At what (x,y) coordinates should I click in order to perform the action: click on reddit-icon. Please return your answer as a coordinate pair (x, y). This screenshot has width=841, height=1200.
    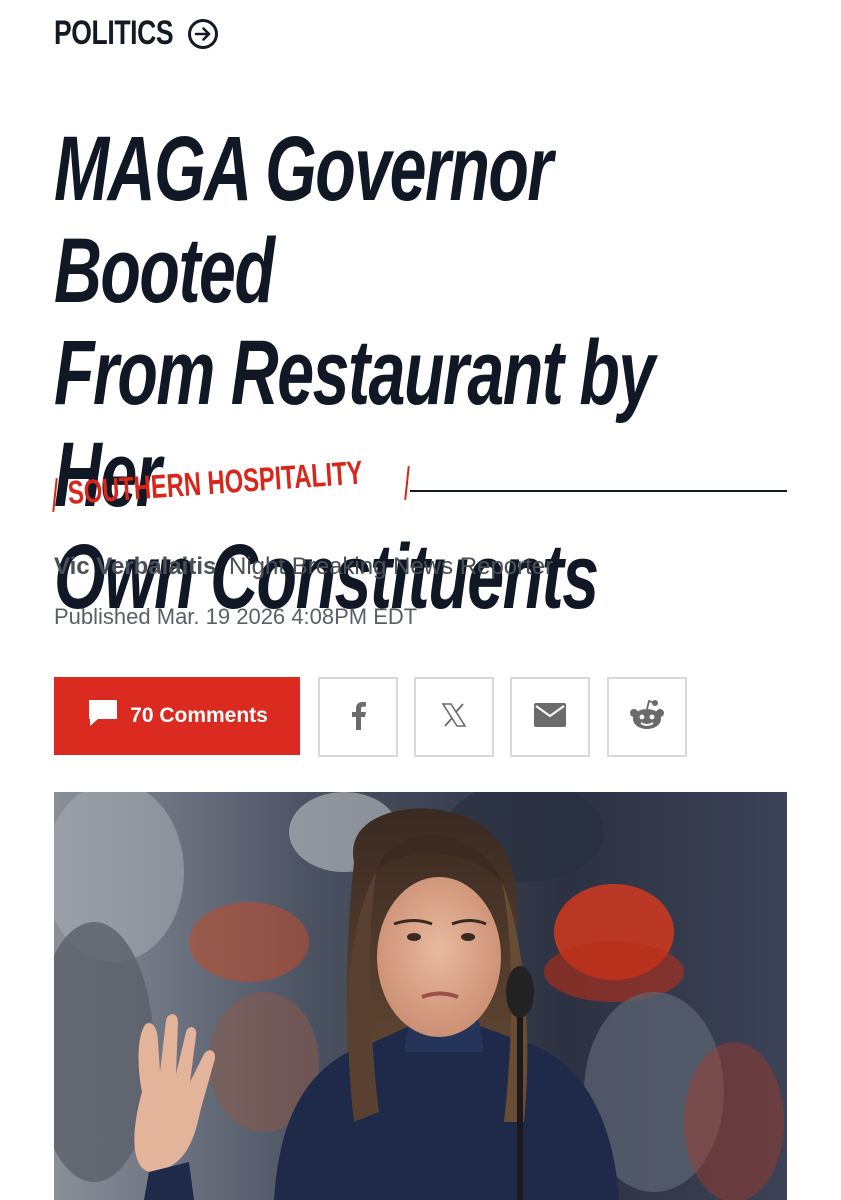
    Looking at the image, I should click on (647, 717).